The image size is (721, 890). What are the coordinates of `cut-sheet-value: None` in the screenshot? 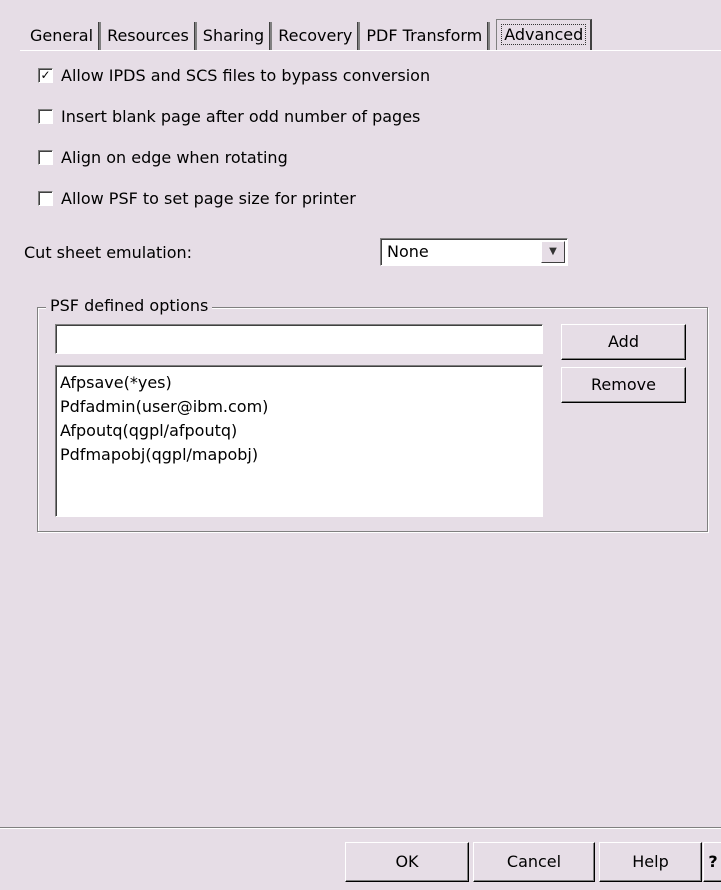 It's located at (408, 251).